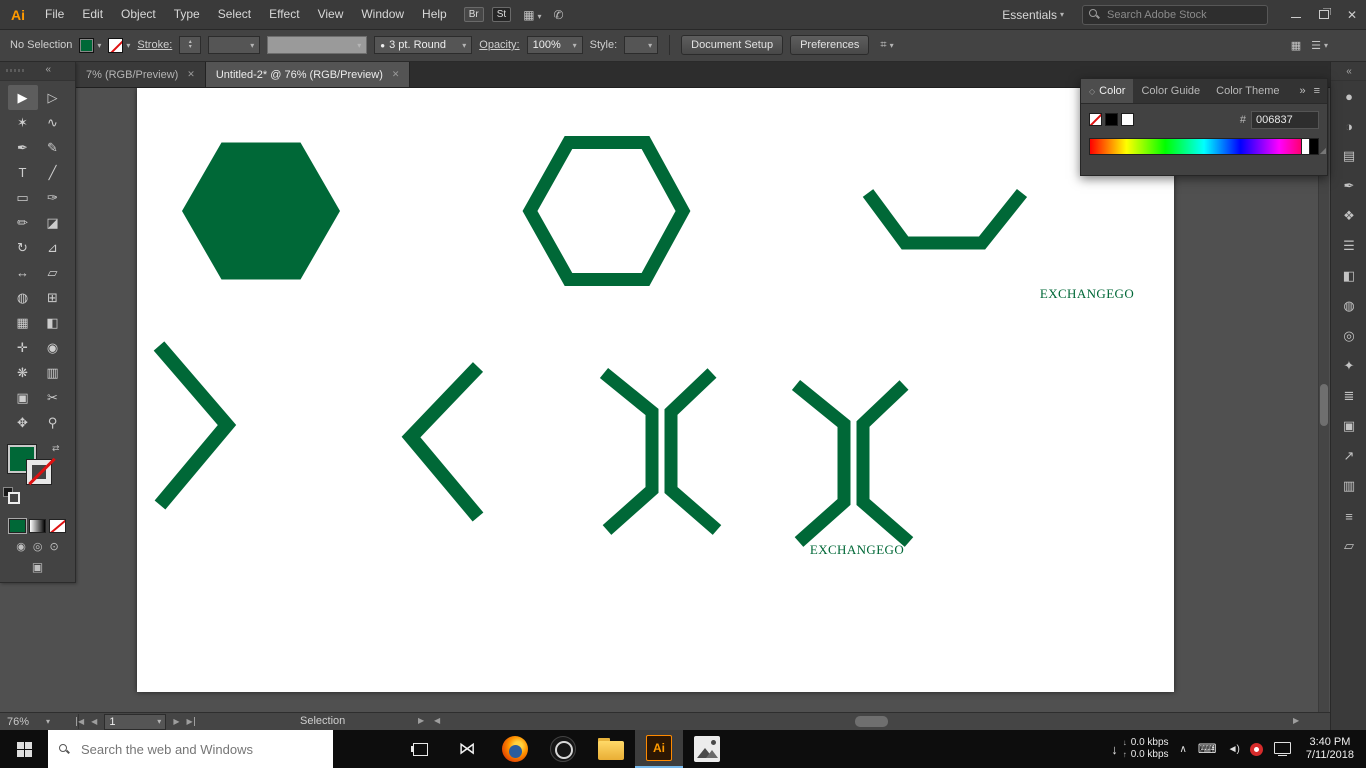  I want to click on minimize-button, so click(1296, 14).